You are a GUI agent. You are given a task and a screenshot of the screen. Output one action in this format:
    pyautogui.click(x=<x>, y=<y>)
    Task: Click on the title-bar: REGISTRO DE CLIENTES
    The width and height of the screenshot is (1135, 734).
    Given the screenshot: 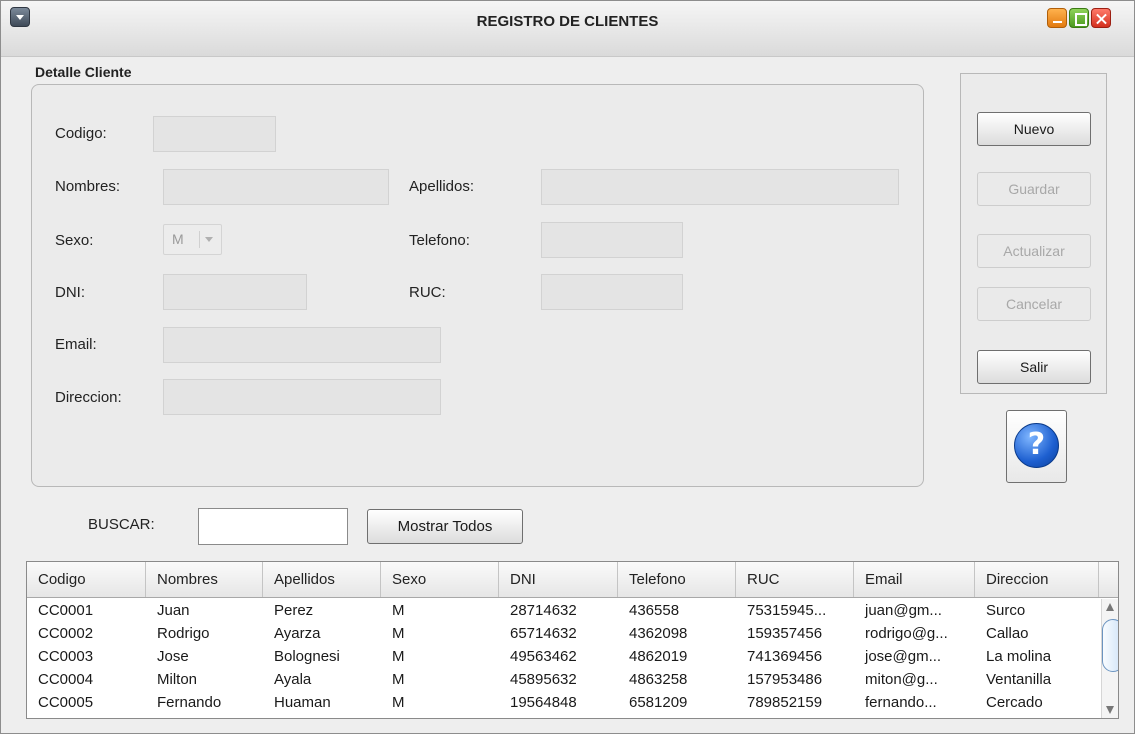 What is the action you would take?
    pyautogui.click(x=567, y=29)
    